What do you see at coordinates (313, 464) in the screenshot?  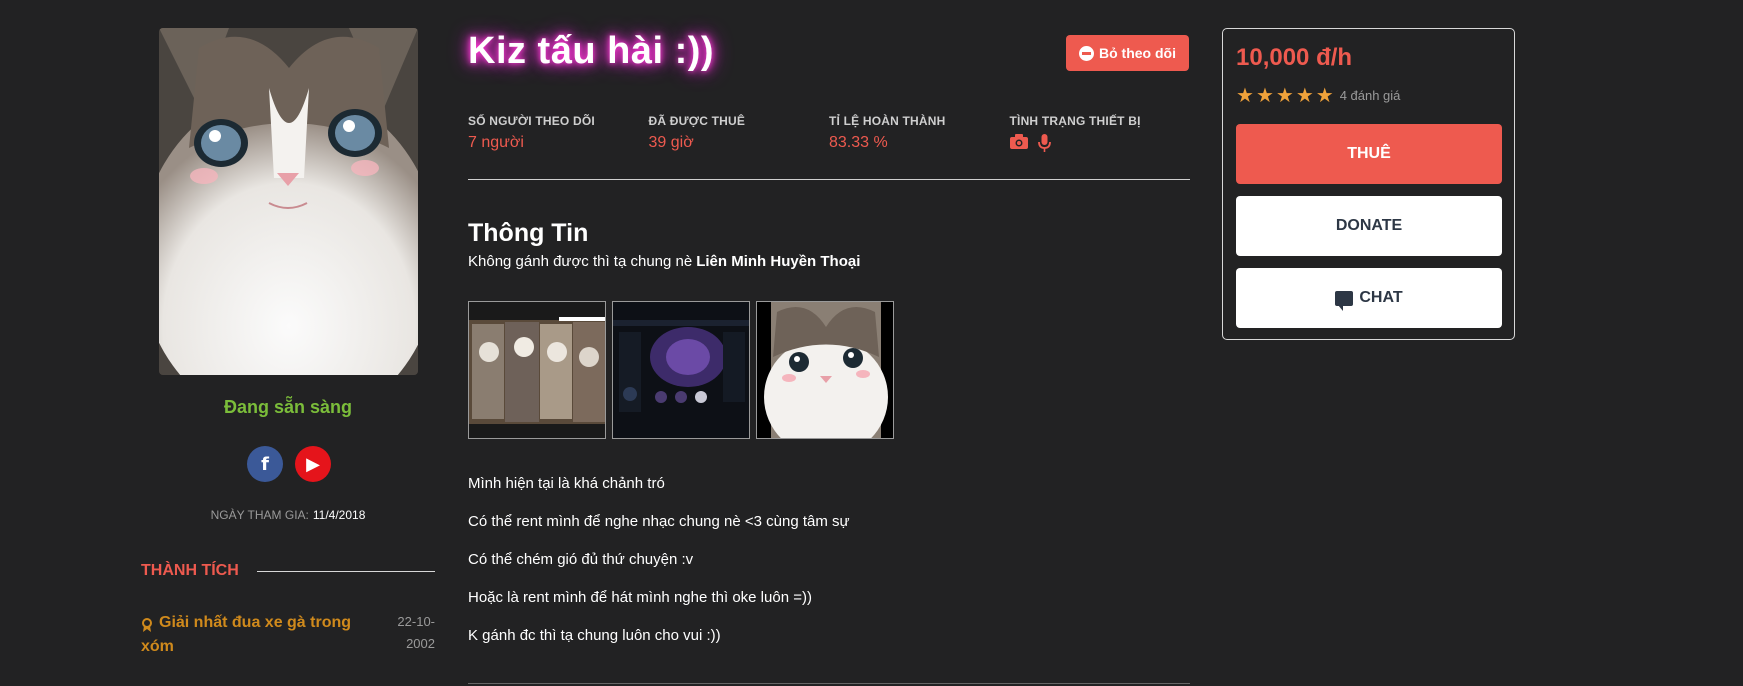 I see `youtube-icon: ▶` at bounding box center [313, 464].